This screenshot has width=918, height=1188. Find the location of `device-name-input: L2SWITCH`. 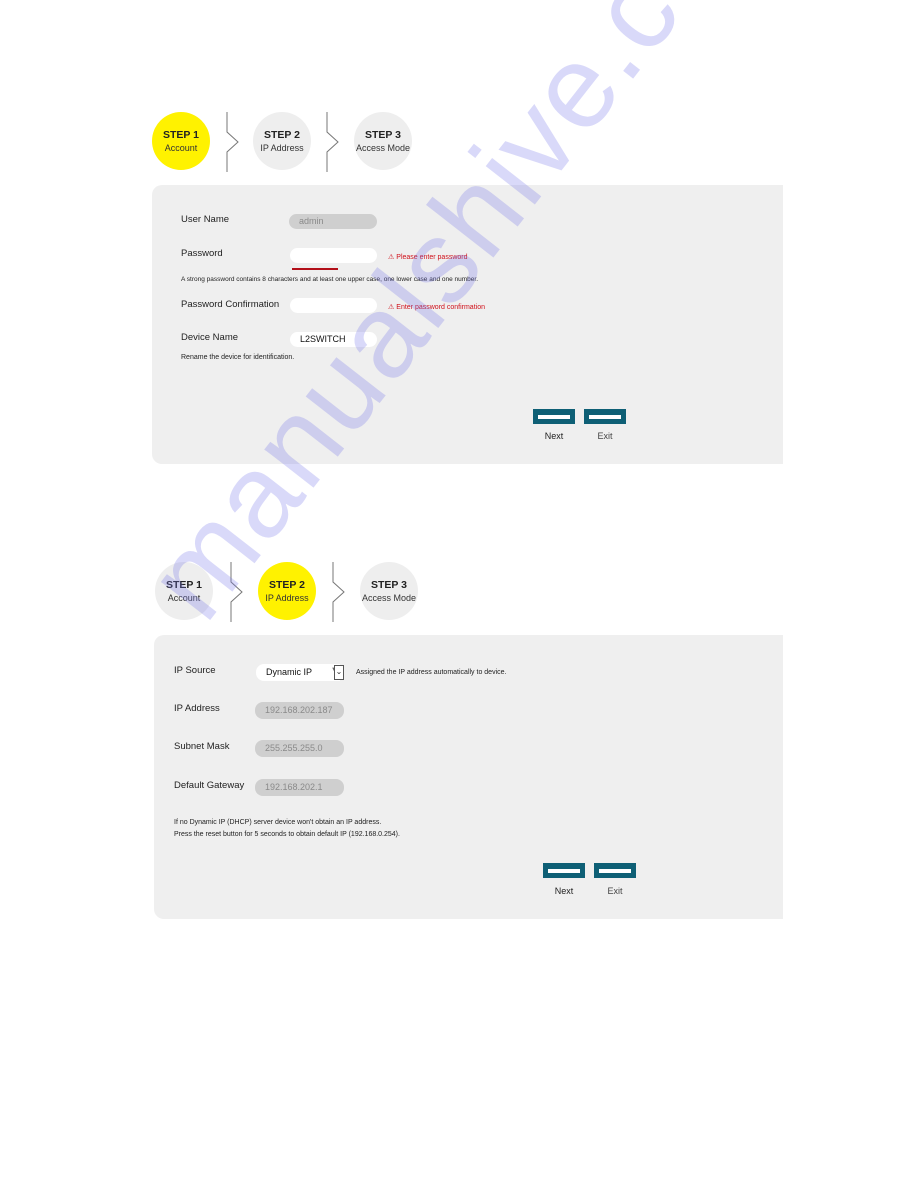

device-name-input: L2SWITCH is located at coordinates (333, 339).